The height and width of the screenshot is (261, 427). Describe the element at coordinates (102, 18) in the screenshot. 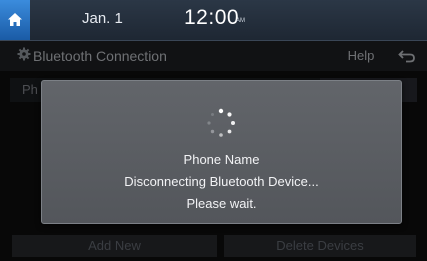

I see `status-date: Jan. 1` at that location.